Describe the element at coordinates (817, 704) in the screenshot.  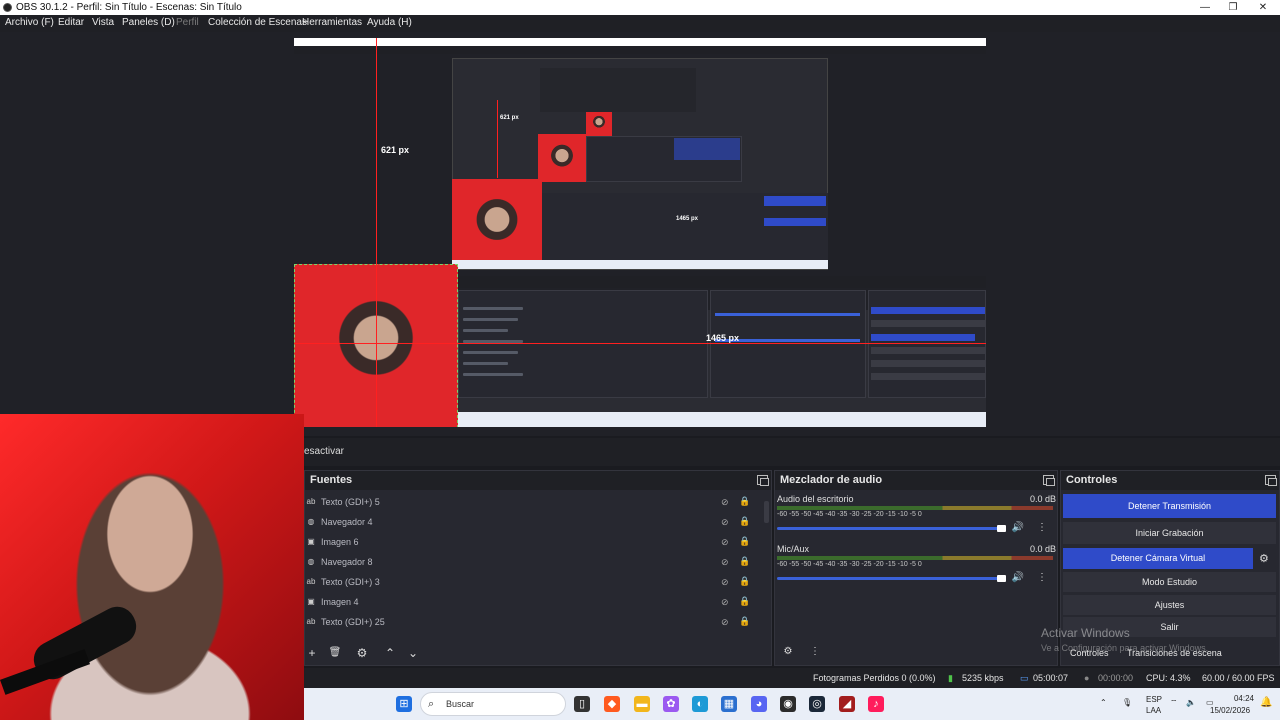
I see `steam-icon: ◎` at that location.